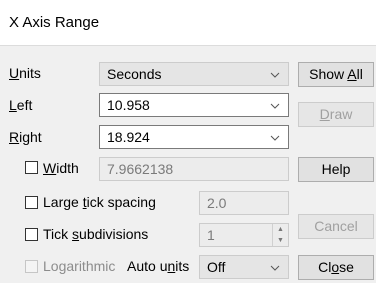 This screenshot has height=283, width=376. Describe the element at coordinates (216, 267) in the screenshot. I see `auto-units-value: Off` at that location.